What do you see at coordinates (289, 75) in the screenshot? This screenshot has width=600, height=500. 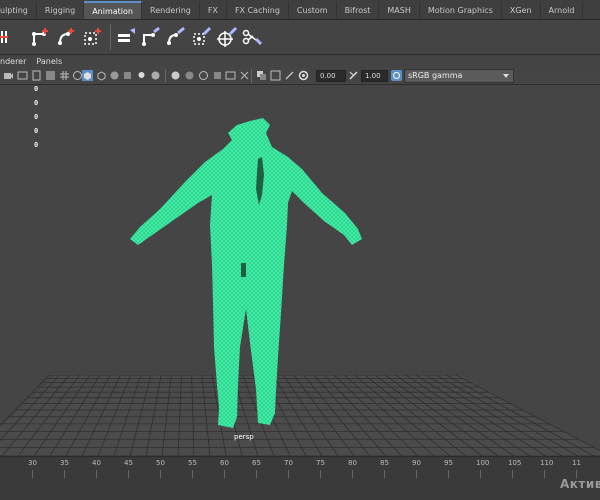 I see `xray-joints-icon` at bounding box center [289, 75].